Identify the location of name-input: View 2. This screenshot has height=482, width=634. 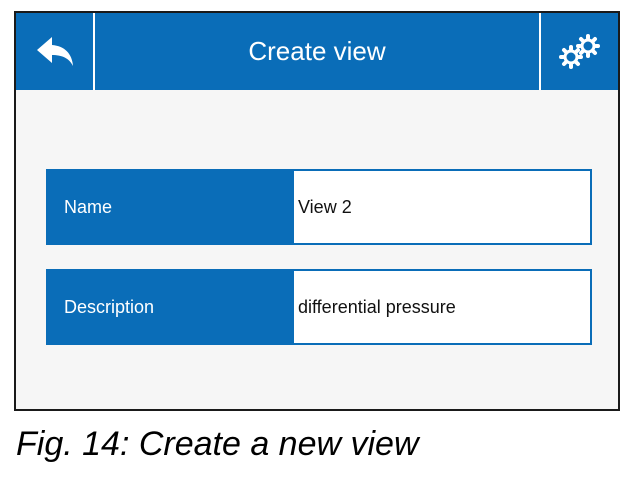
(442, 207).